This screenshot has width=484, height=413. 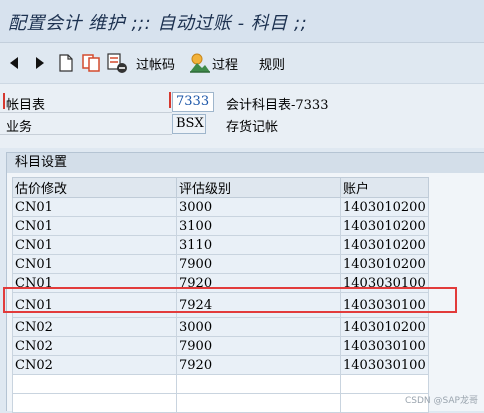 I want to click on table-row: CN02 7900 1403030100, so click(x=220, y=346).